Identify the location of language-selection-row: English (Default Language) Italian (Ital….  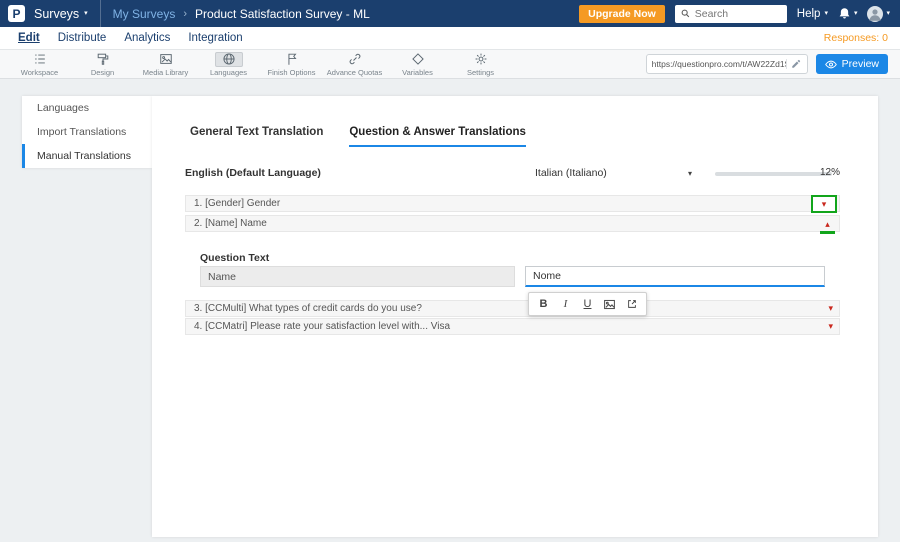
(512, 174).